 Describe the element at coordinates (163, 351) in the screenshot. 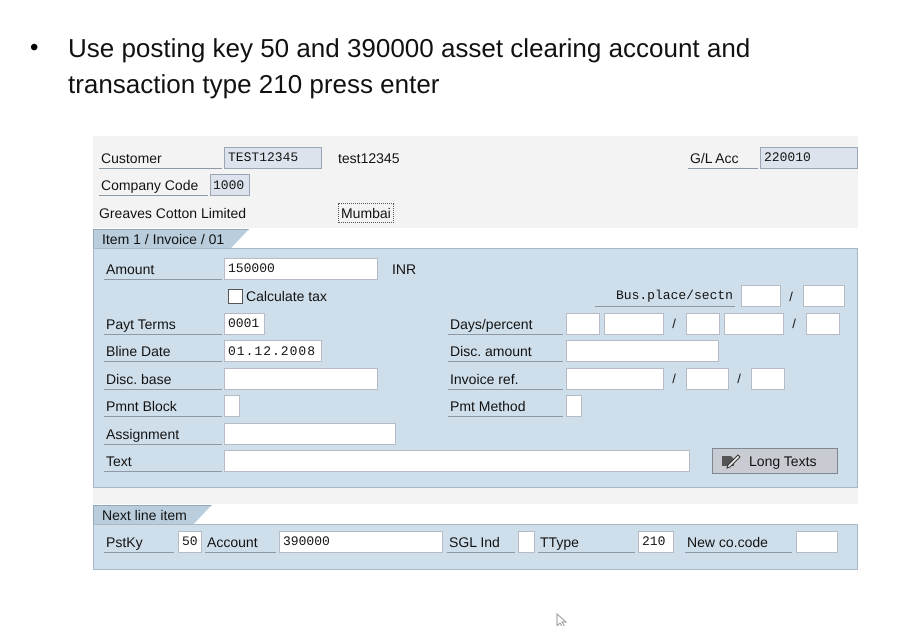

I see `field-label: Bline Date` at that location.